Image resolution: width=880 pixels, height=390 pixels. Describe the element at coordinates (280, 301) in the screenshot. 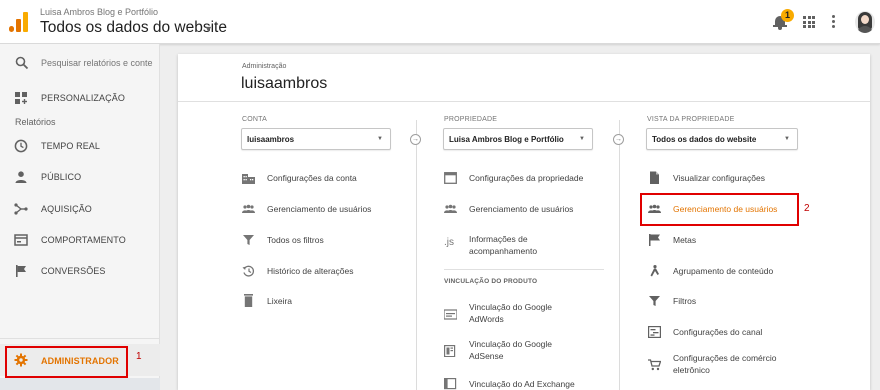

I see `link-label: Lixeira` at that location.